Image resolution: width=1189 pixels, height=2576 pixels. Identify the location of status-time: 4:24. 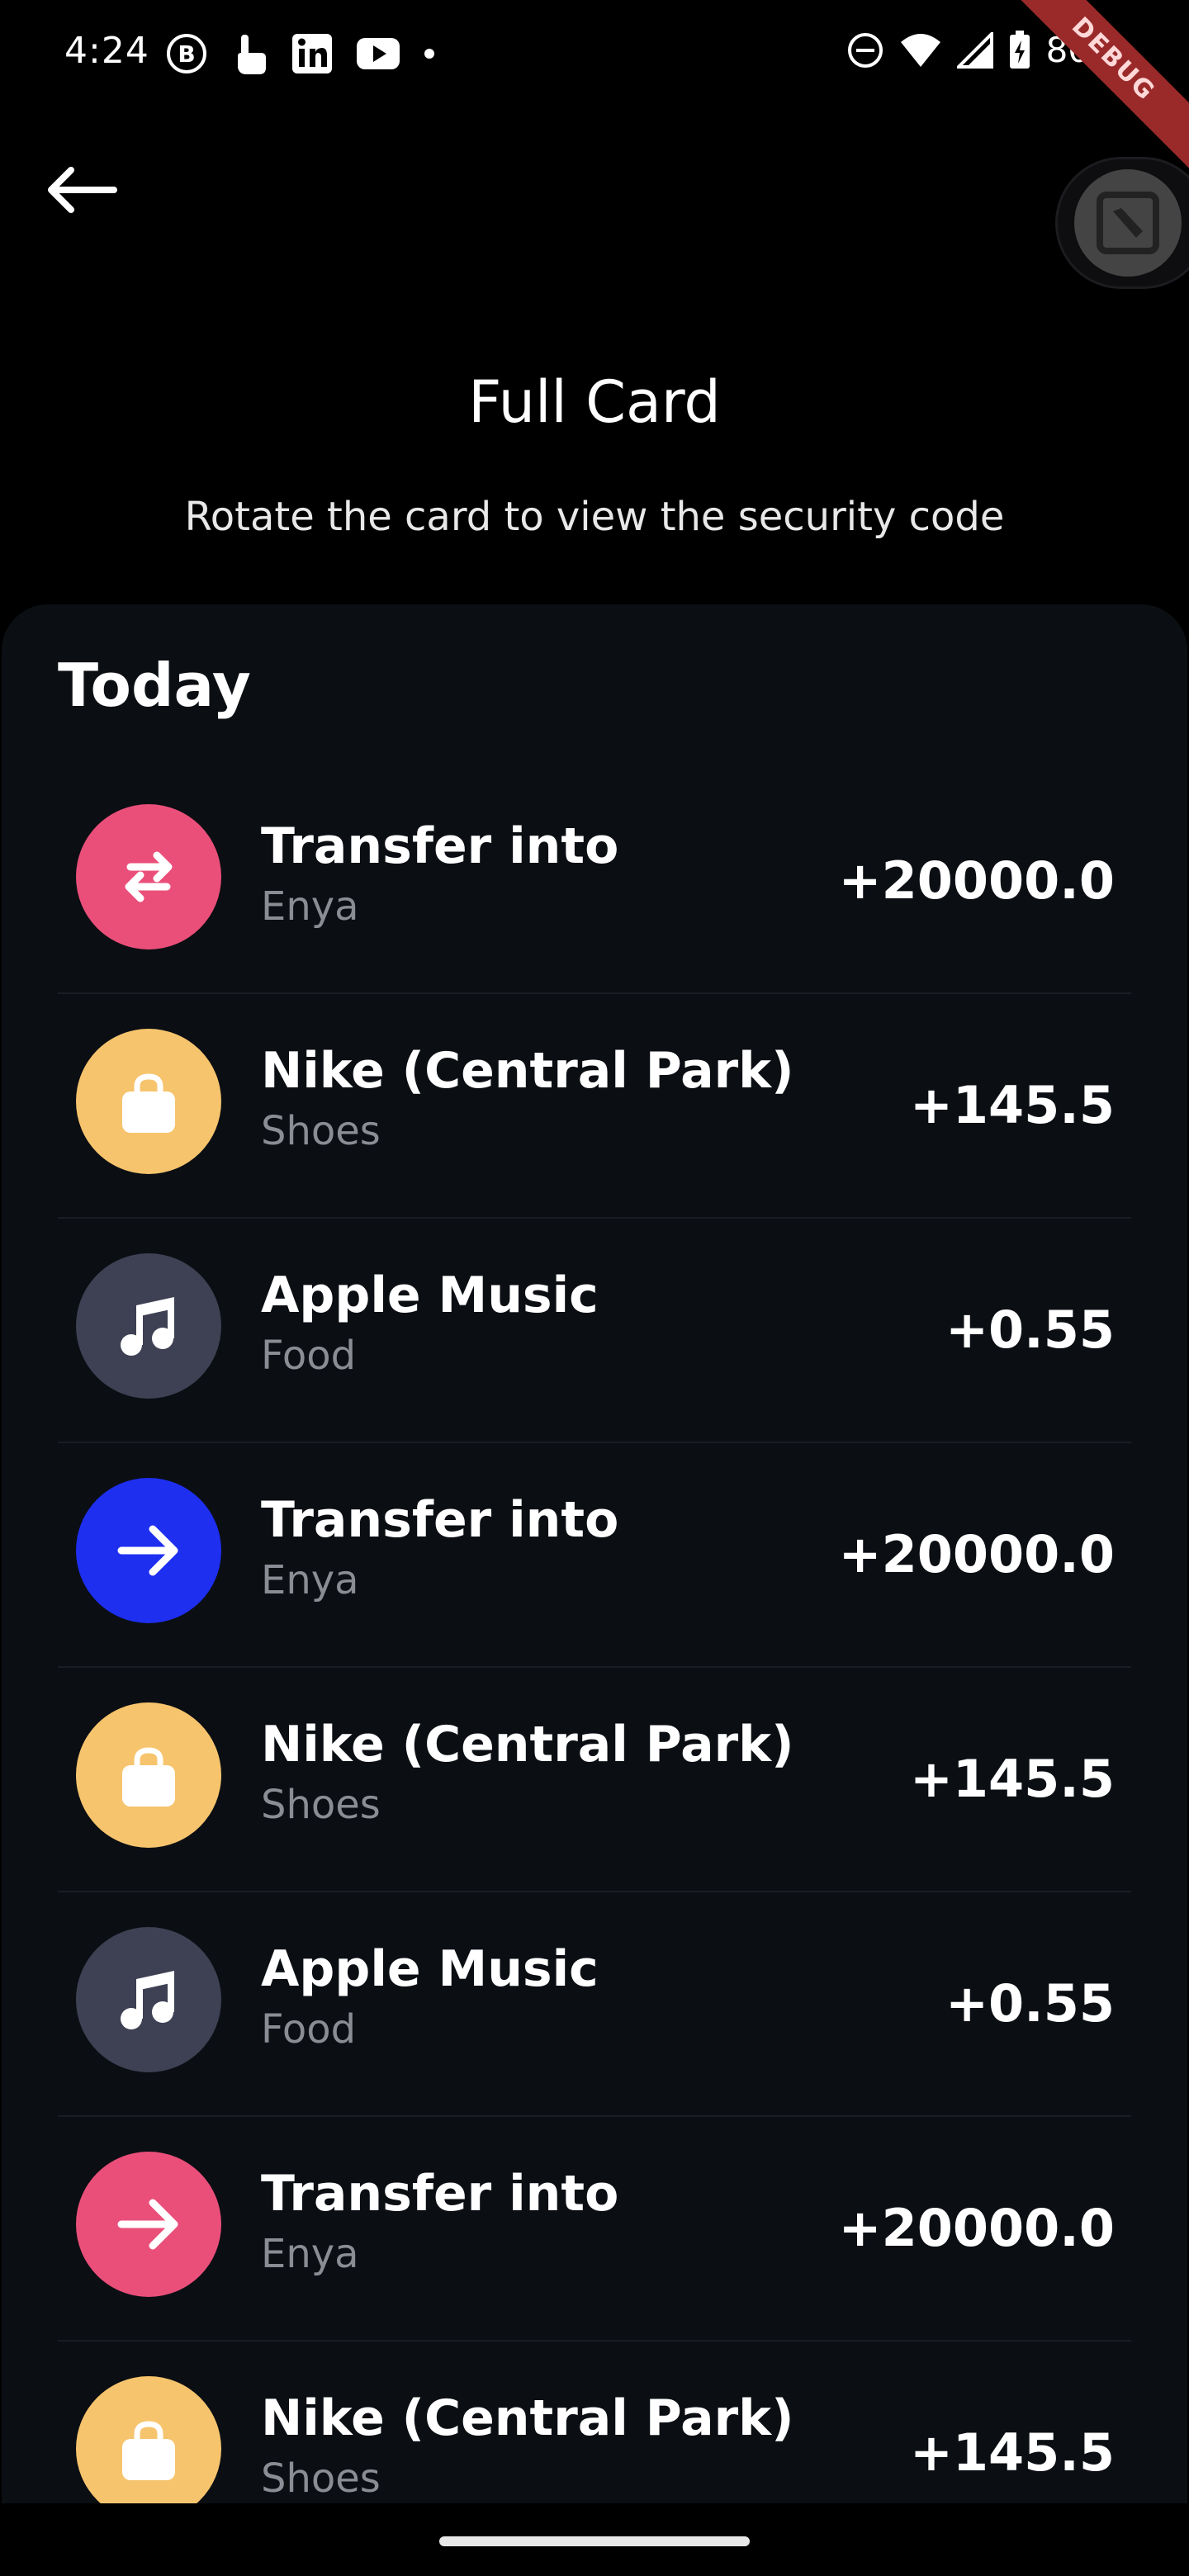
(106, 51).